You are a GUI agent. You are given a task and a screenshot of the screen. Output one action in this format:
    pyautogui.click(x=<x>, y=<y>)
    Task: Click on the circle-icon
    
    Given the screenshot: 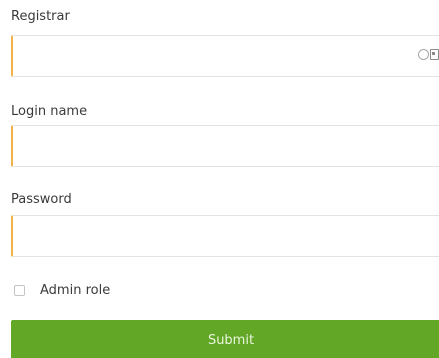 What is the action you would take?
    pyautogui.click(x=423, y=54)
    